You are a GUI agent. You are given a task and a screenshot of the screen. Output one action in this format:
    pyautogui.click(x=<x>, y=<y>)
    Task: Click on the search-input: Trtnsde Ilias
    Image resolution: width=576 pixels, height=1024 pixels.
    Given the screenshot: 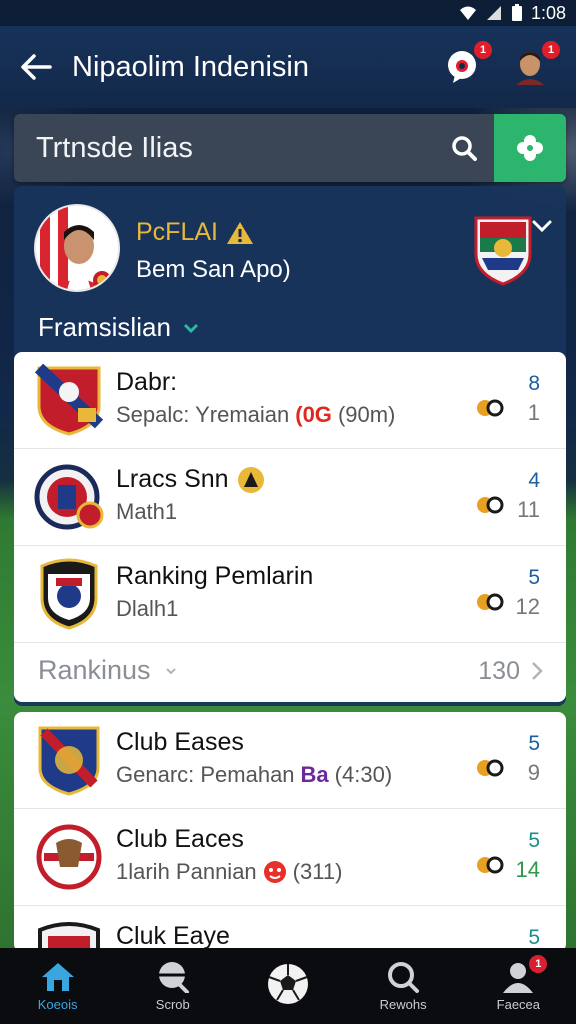 What is the action you would take?
    pyautogui.click(x=224, y=148)
    